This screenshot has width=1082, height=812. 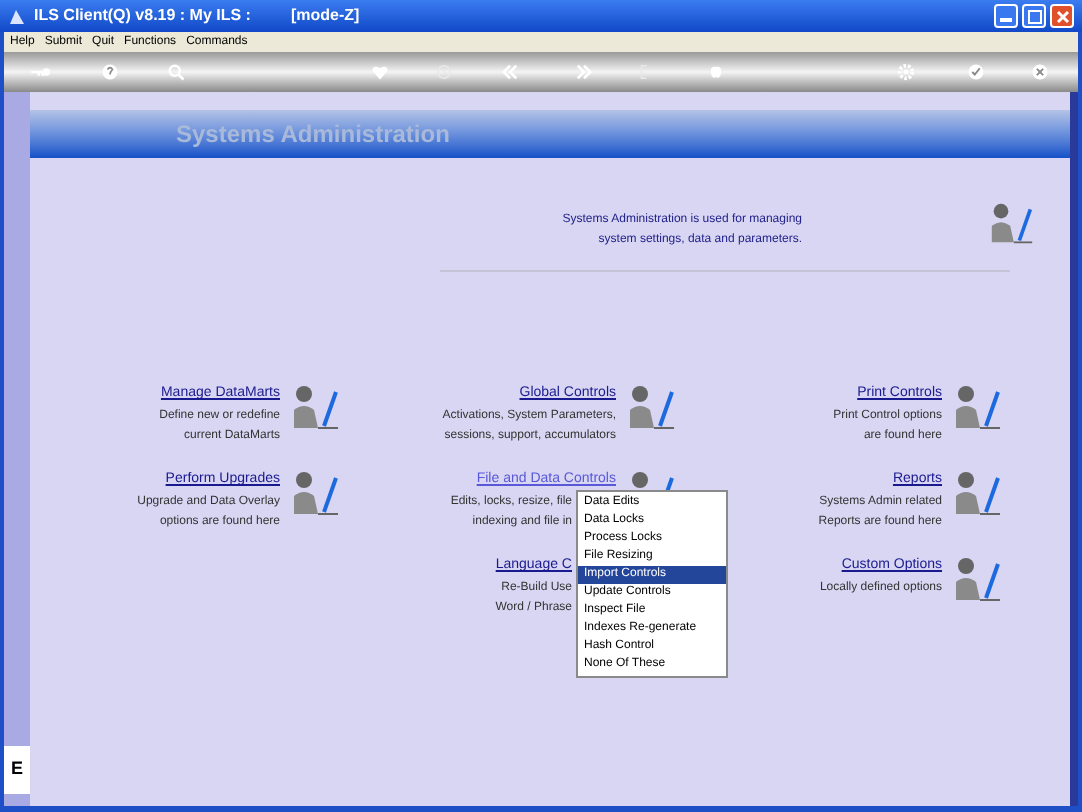 I want to click on gear-icon, so click(x=906, y=72).